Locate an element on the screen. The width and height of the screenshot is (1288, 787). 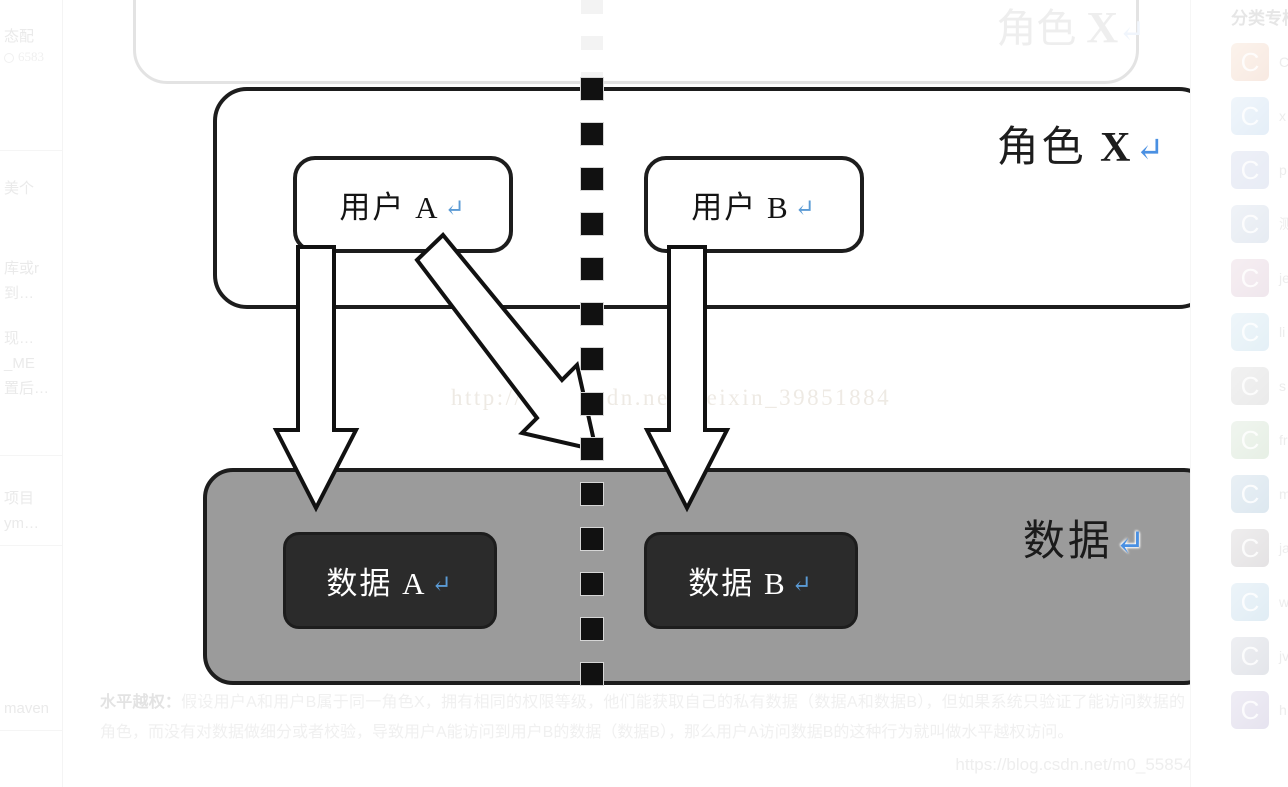
data-b-box: 数据 B ↵ is located at coordinates (751, 580).